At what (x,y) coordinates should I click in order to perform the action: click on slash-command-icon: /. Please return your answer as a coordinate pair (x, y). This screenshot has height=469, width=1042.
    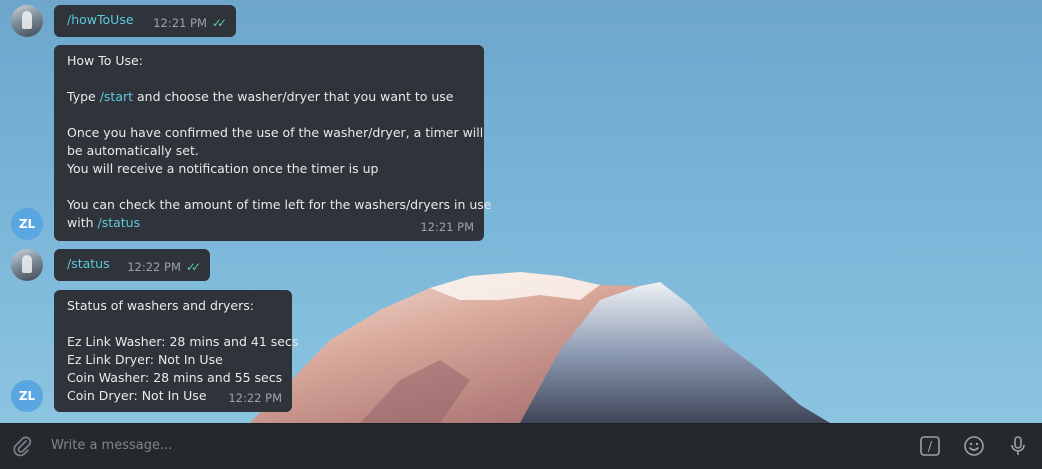
    Looking at the image, I should click on (930, 446).